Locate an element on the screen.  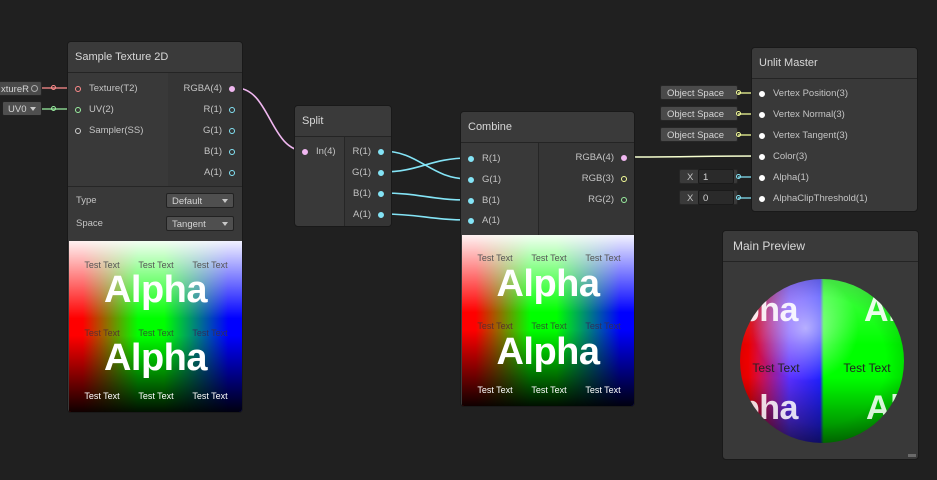
rg-port-dot is located at coordinates (624, 200).